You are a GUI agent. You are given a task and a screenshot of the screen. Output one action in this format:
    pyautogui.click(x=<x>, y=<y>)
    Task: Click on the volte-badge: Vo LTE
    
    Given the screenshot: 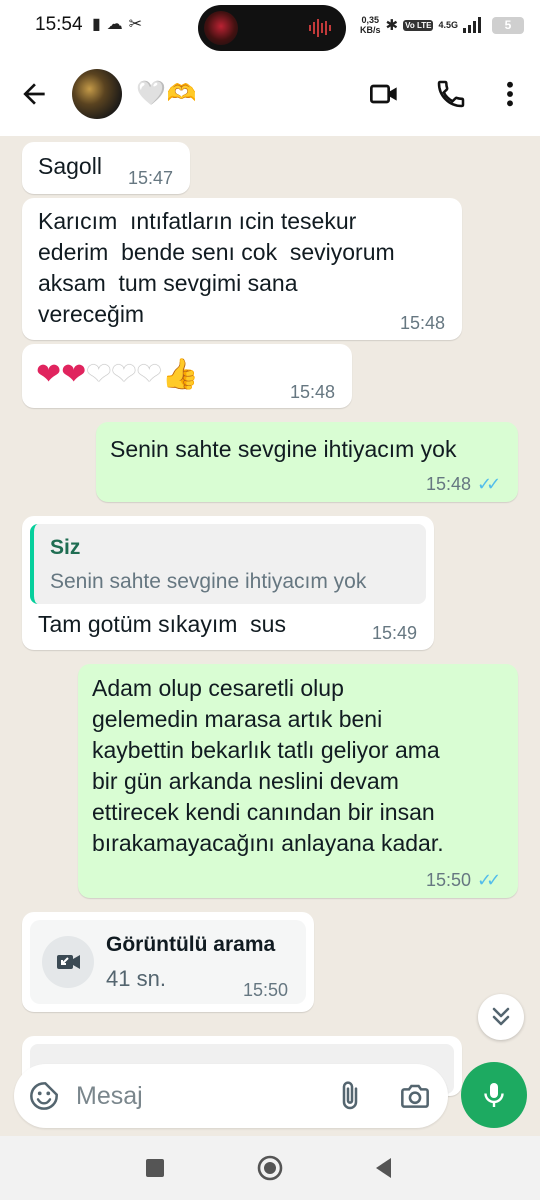 What is the action you would take?
    pyautogui.click(x=418, y=25)
    